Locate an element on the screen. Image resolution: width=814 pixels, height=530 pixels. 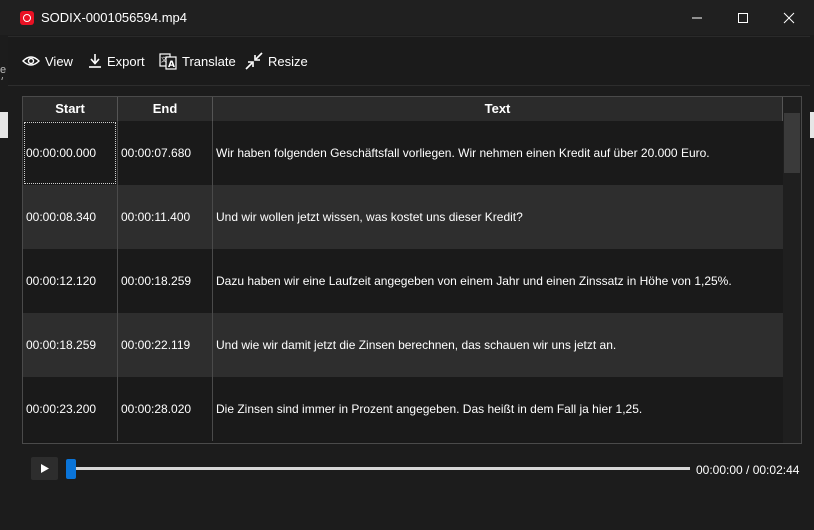
end-cell: 00:00:18.259 is located at coordinates (165, 281).